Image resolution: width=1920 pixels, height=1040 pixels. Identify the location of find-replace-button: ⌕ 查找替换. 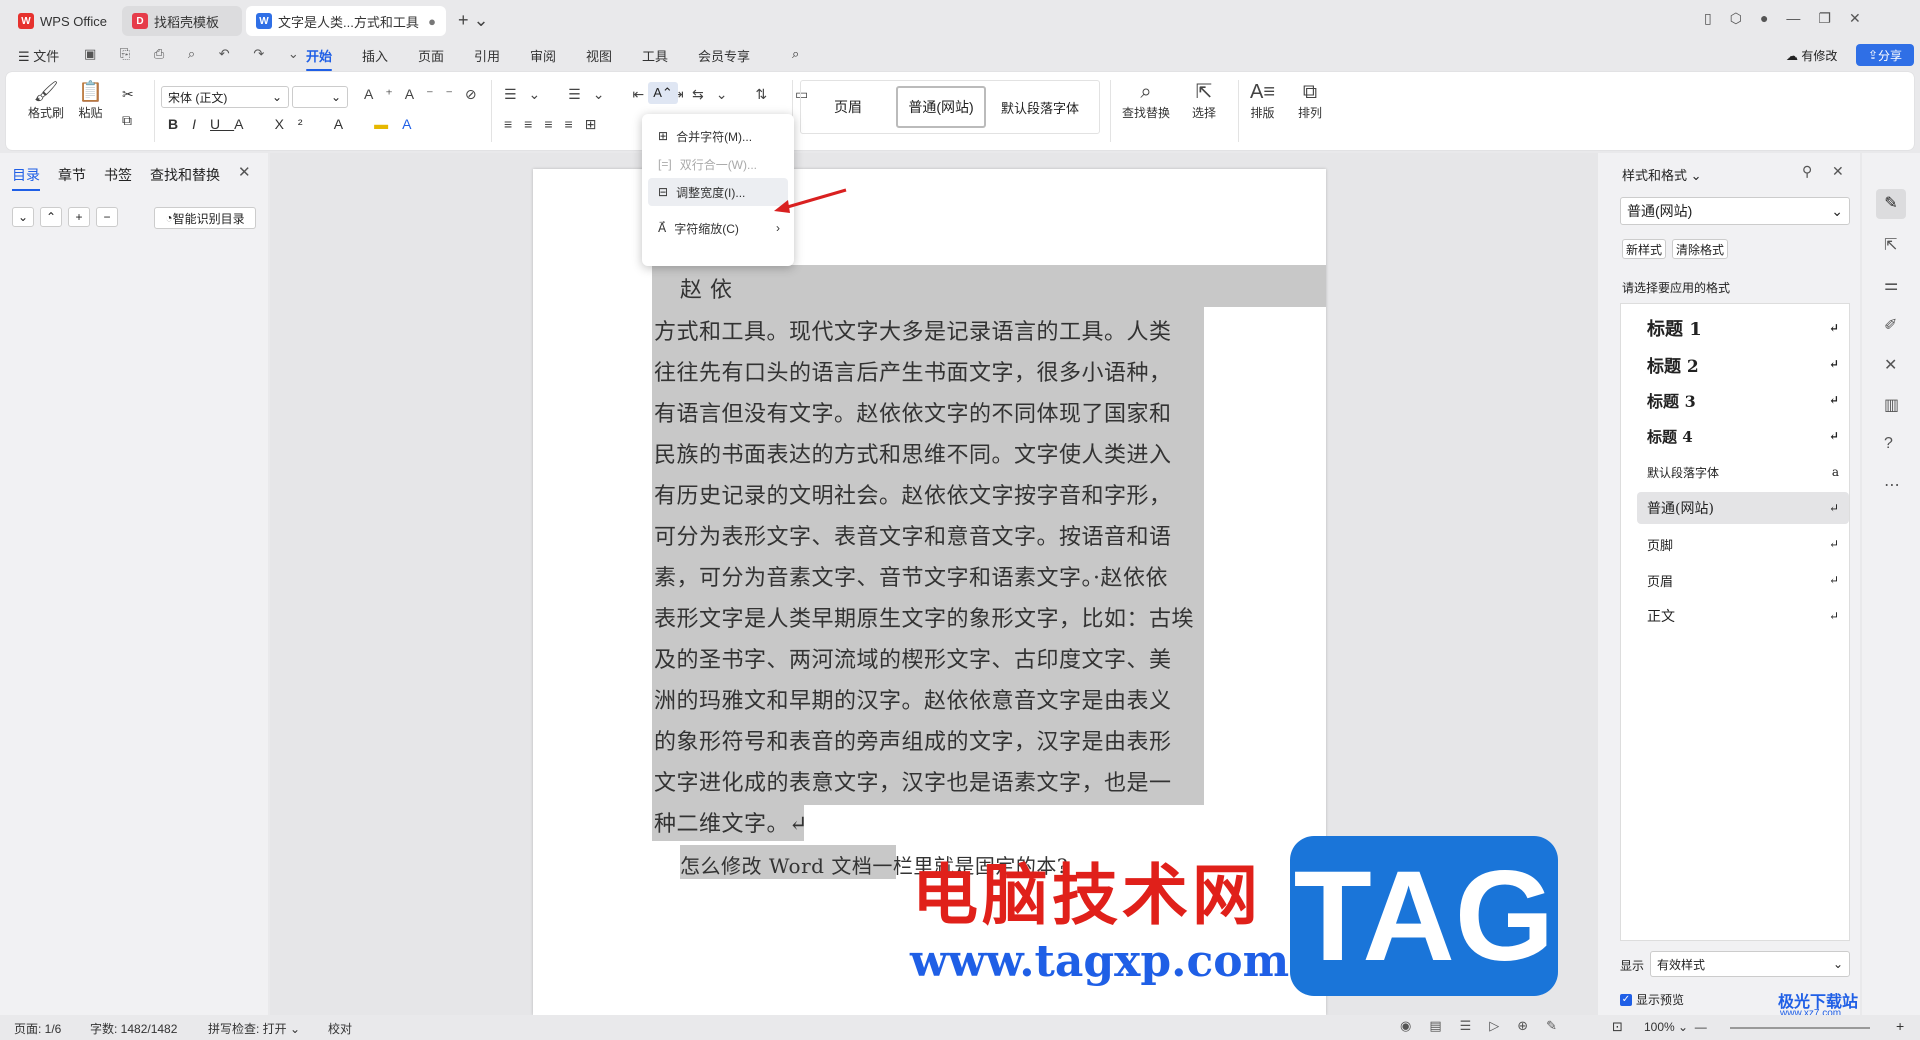
(1146, 100).